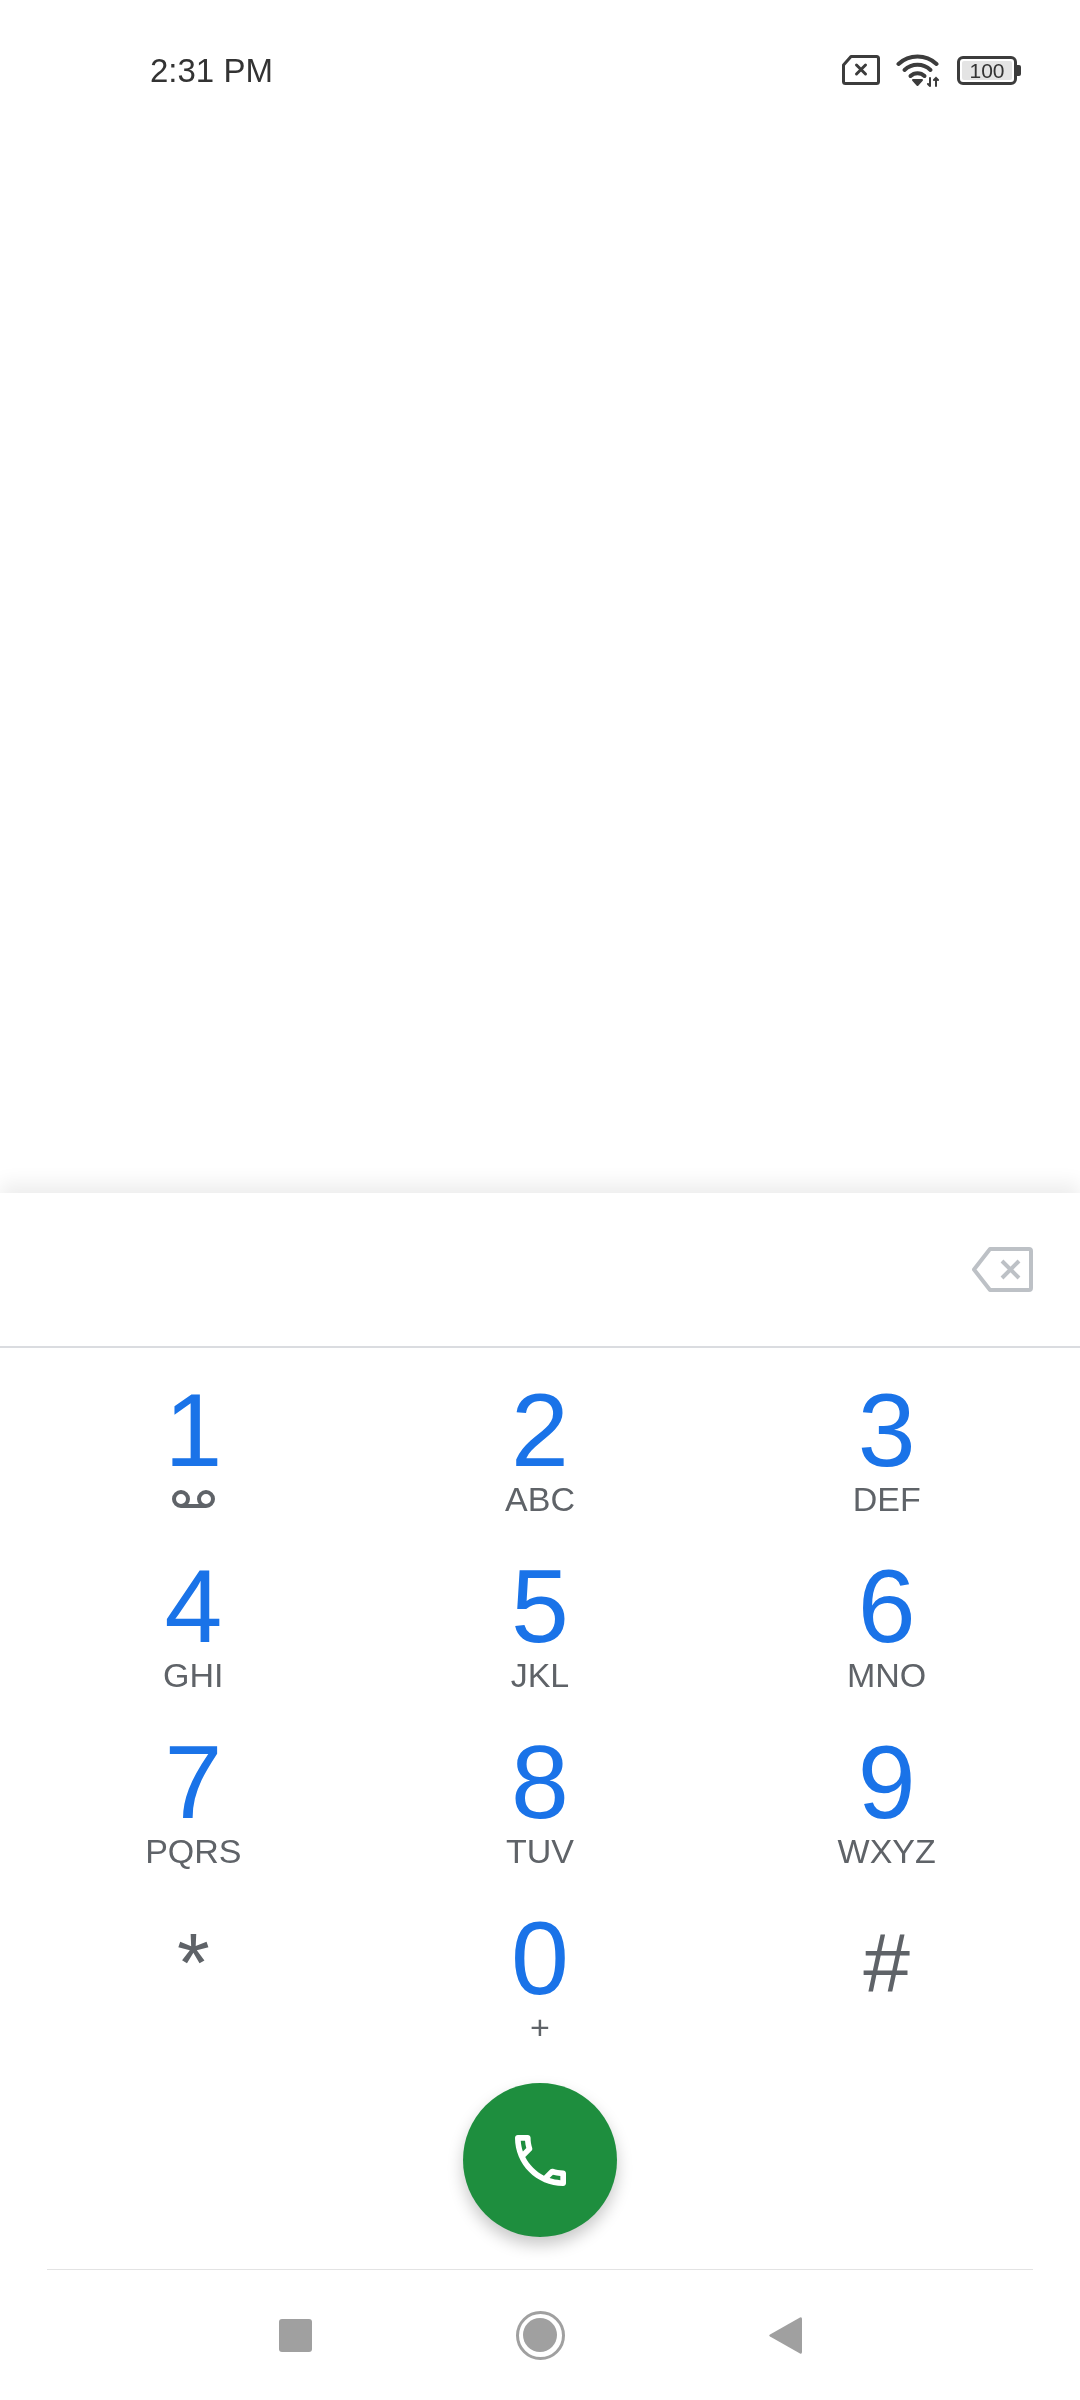  What do you see at coordinates (886, 1818) in the screenshot?
I see `dial-key: 9 WXYZ` at bounding box center [886, 1818].